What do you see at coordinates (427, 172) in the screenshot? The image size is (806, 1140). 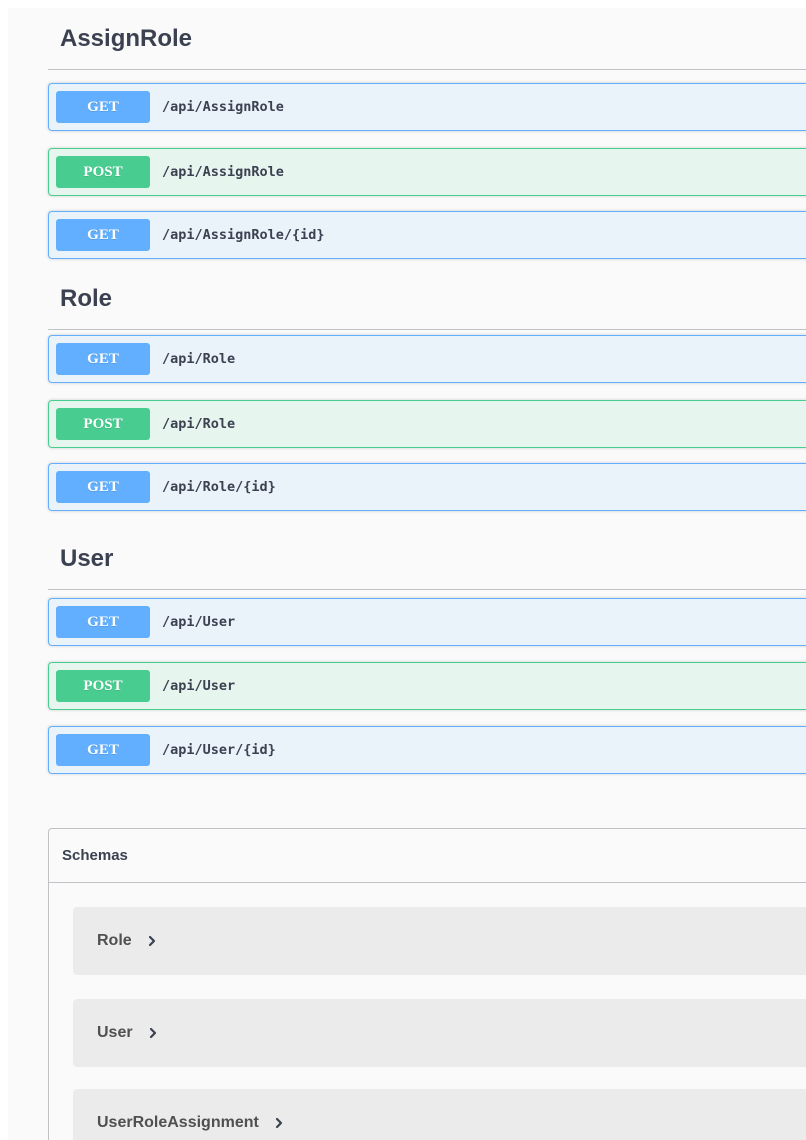 I see `operation-post-assignrole: POST /api/AssignRole` at bounding box center [427, 172].